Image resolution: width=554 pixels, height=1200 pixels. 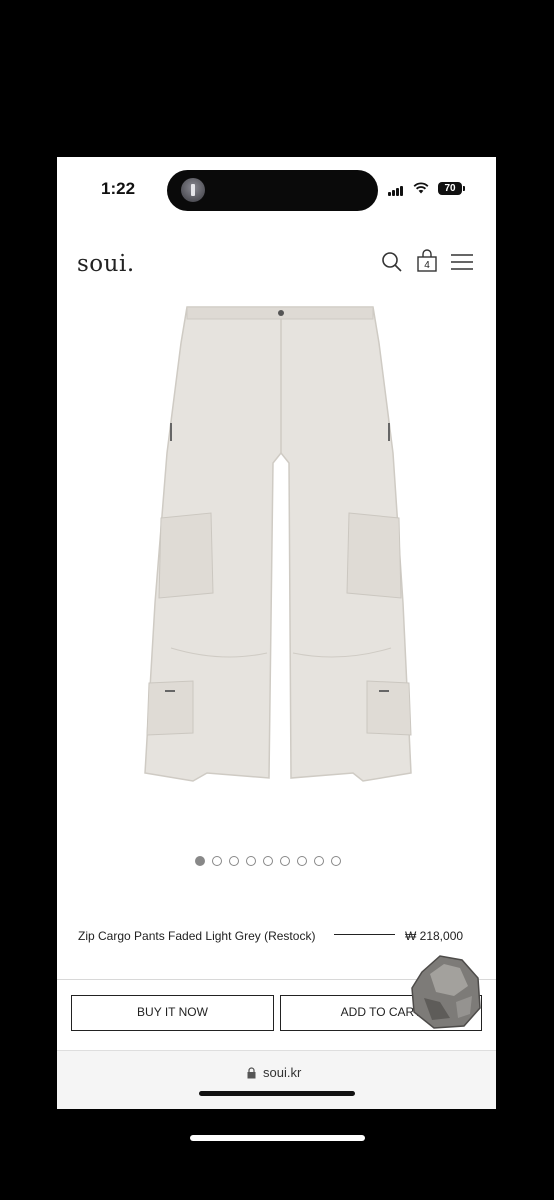 What do you see at coordinates (462, 262) in the screenshot?
I see `menu-icon` at bounding box center [462, 262].